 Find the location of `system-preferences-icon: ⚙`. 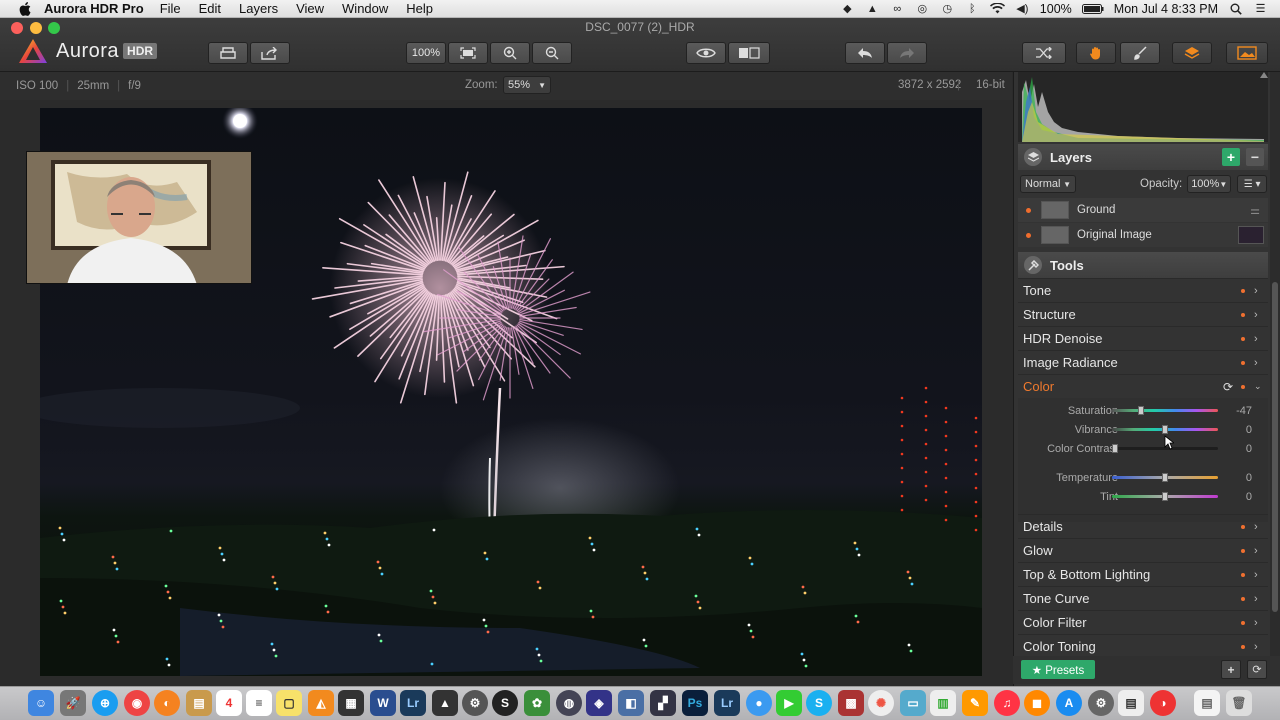

system-preferences-icon: ⚙ is located at coordinates (1101, 703).